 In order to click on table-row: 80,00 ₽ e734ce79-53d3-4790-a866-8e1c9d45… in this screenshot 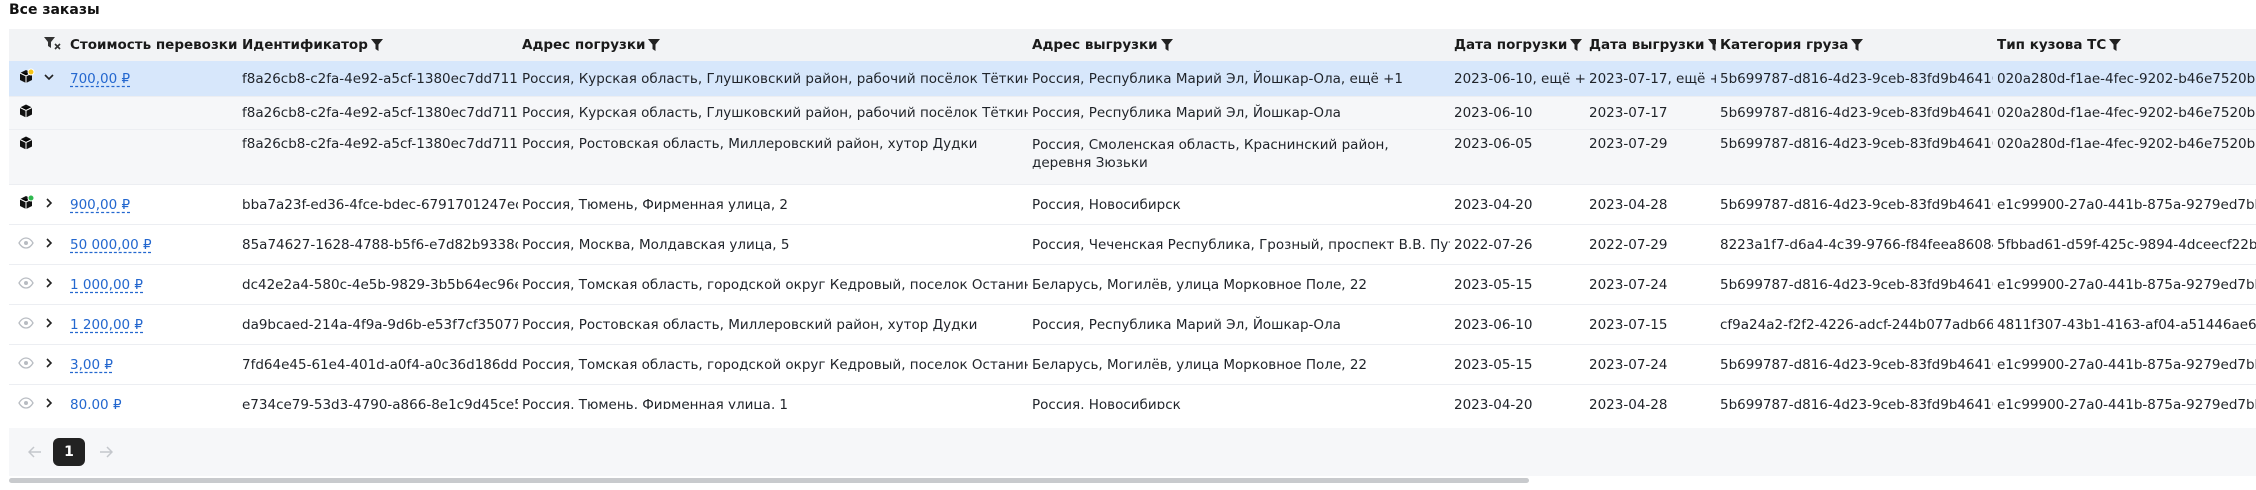, I will do `click(1132, 397)`.